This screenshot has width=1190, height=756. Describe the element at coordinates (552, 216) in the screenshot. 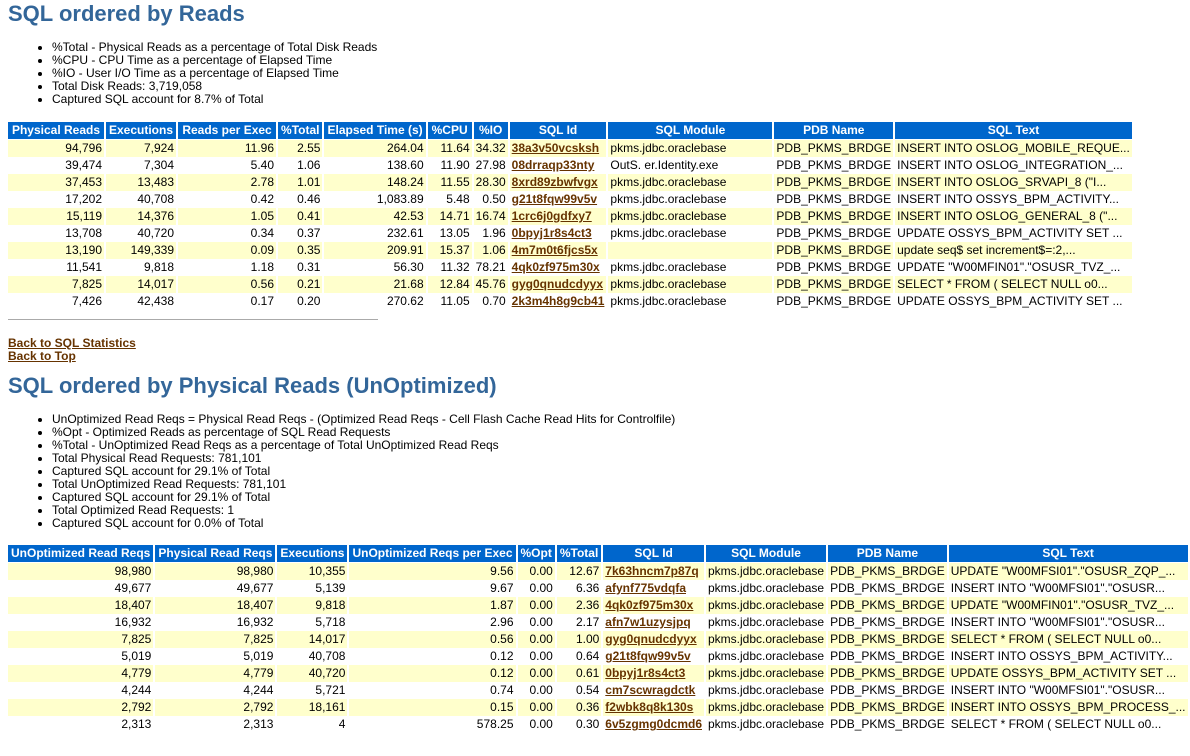

I see `sql-id-link: 1crc6j0gdfxy7` at that location.